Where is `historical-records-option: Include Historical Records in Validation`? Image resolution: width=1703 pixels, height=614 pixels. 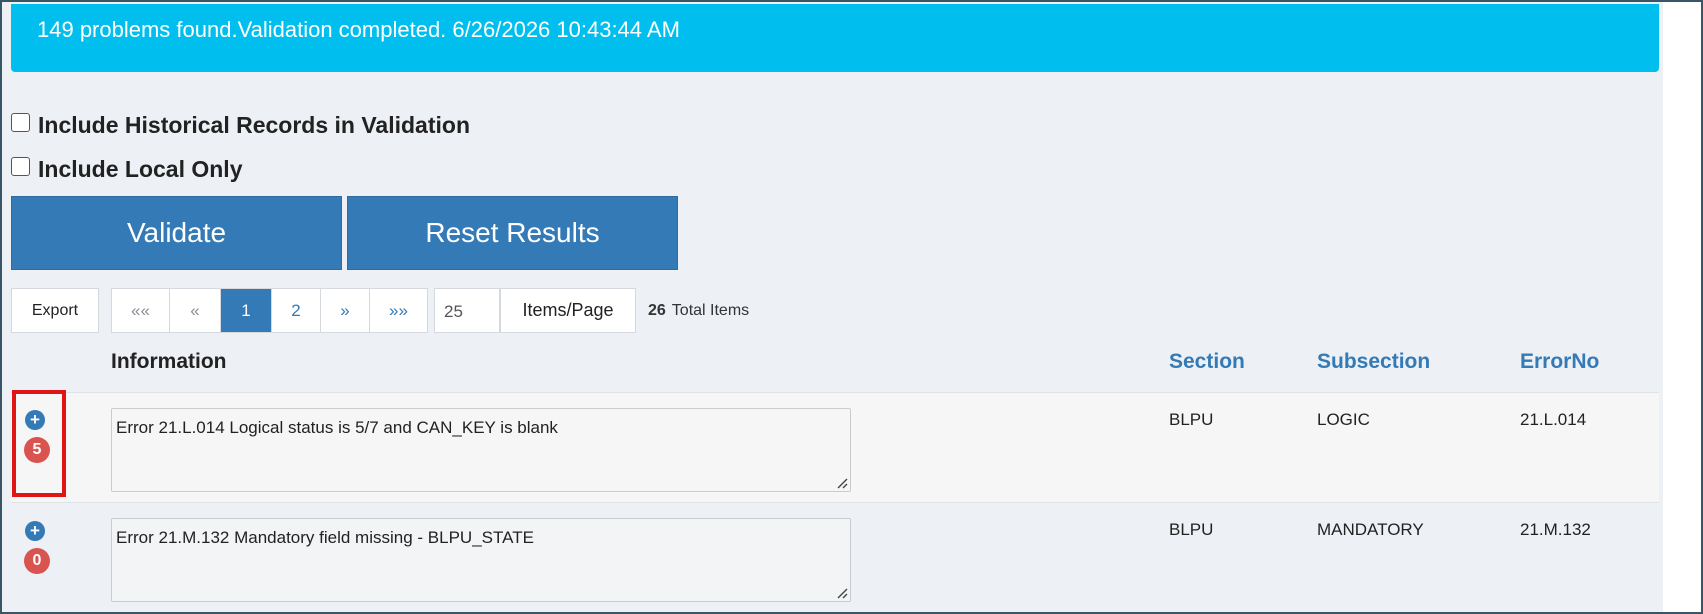 historical-records-option: Include Historical Records in Validation is located at coordinates (240, 125).